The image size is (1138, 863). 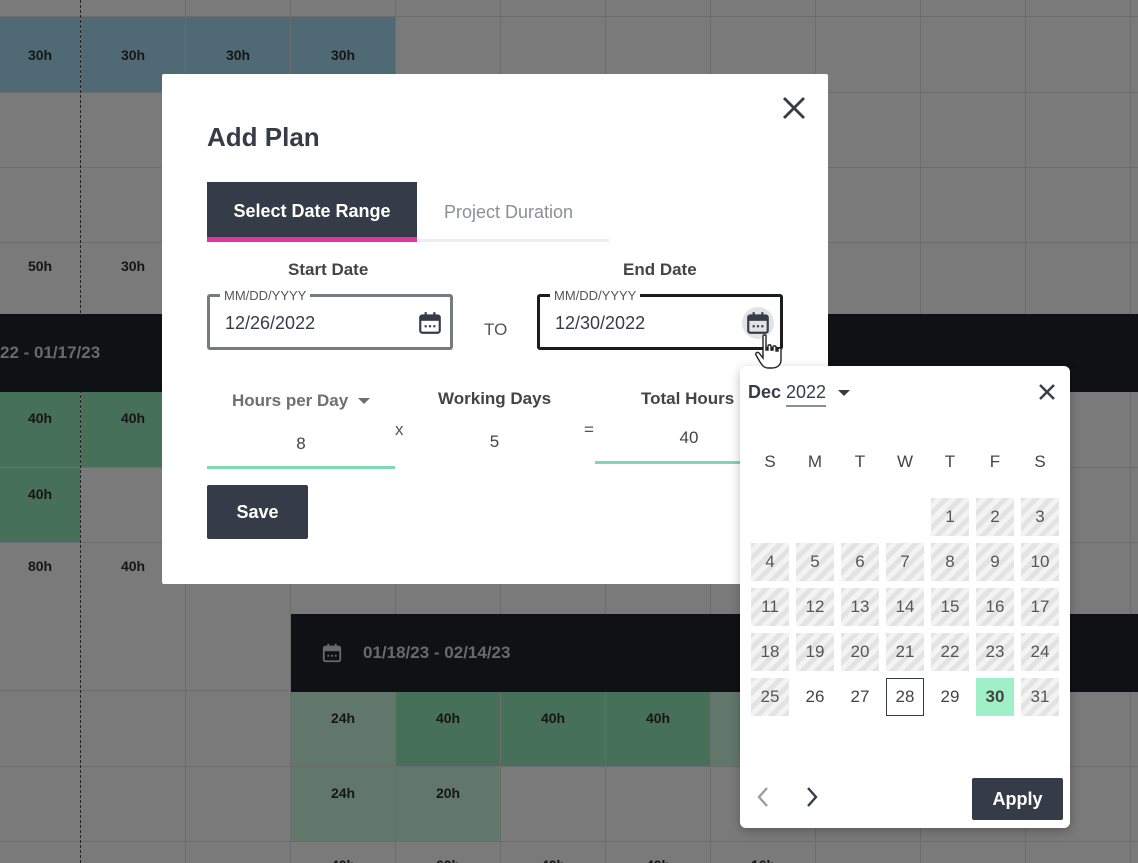 What do you see at coordinates (995, 461) in the screenshot?
I see `weekday-label: F` at bounding box center [995, 461].